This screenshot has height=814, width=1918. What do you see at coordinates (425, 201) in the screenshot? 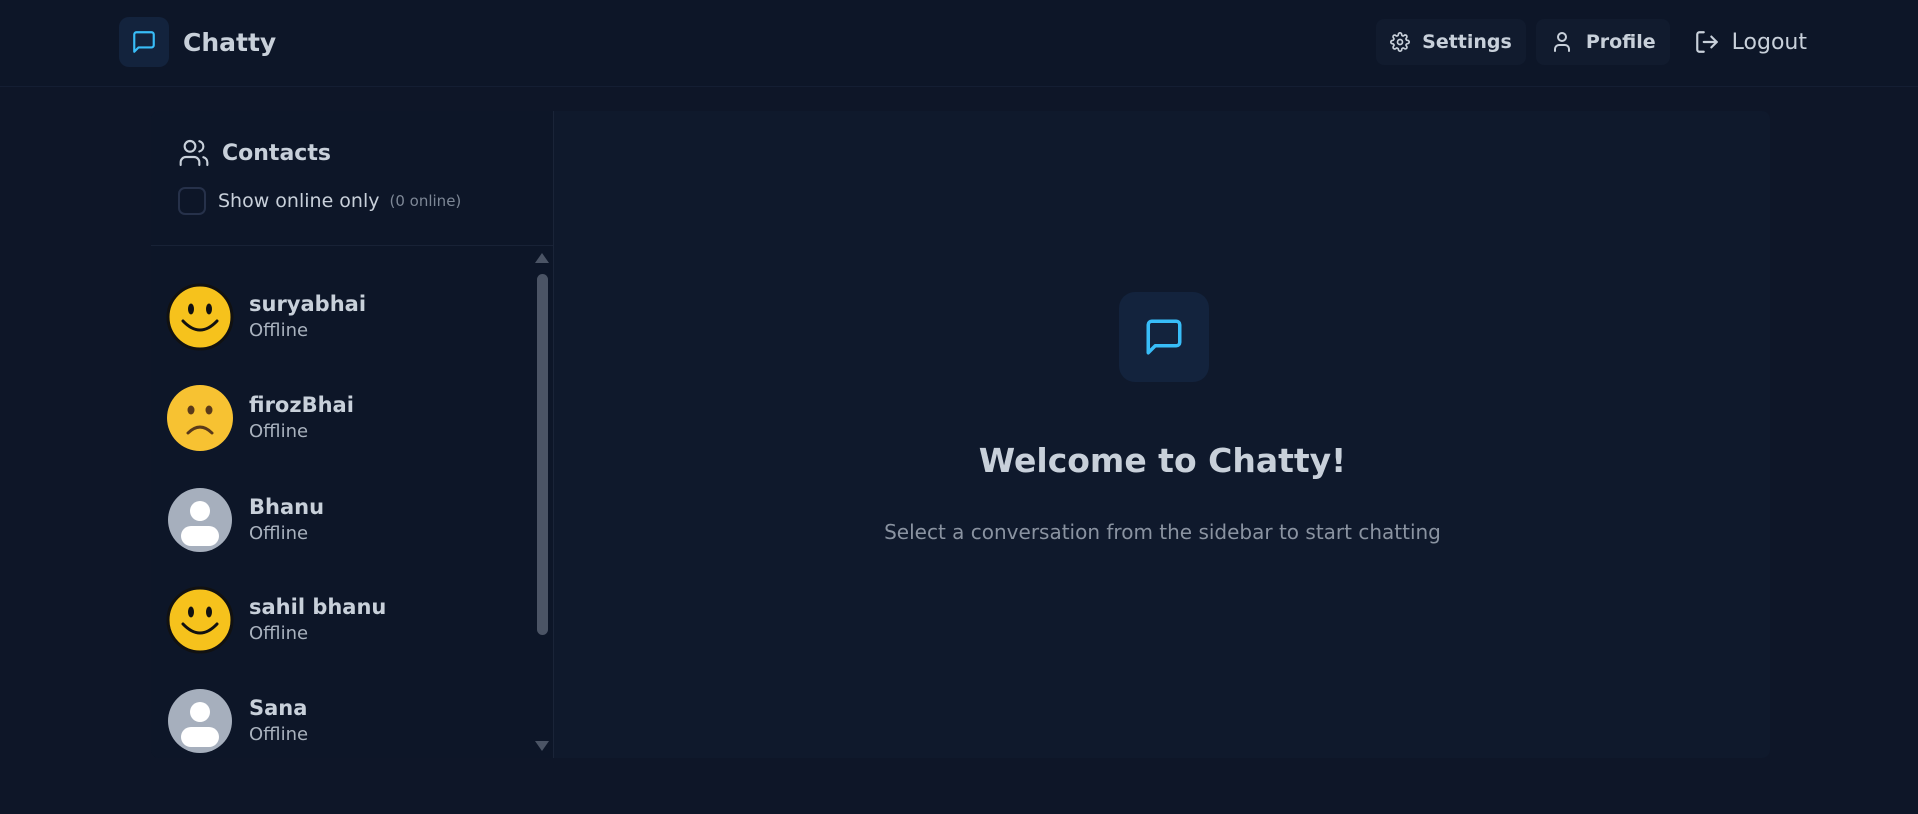
I see `online-count: (0 online)` at bounding box center [425, 201].